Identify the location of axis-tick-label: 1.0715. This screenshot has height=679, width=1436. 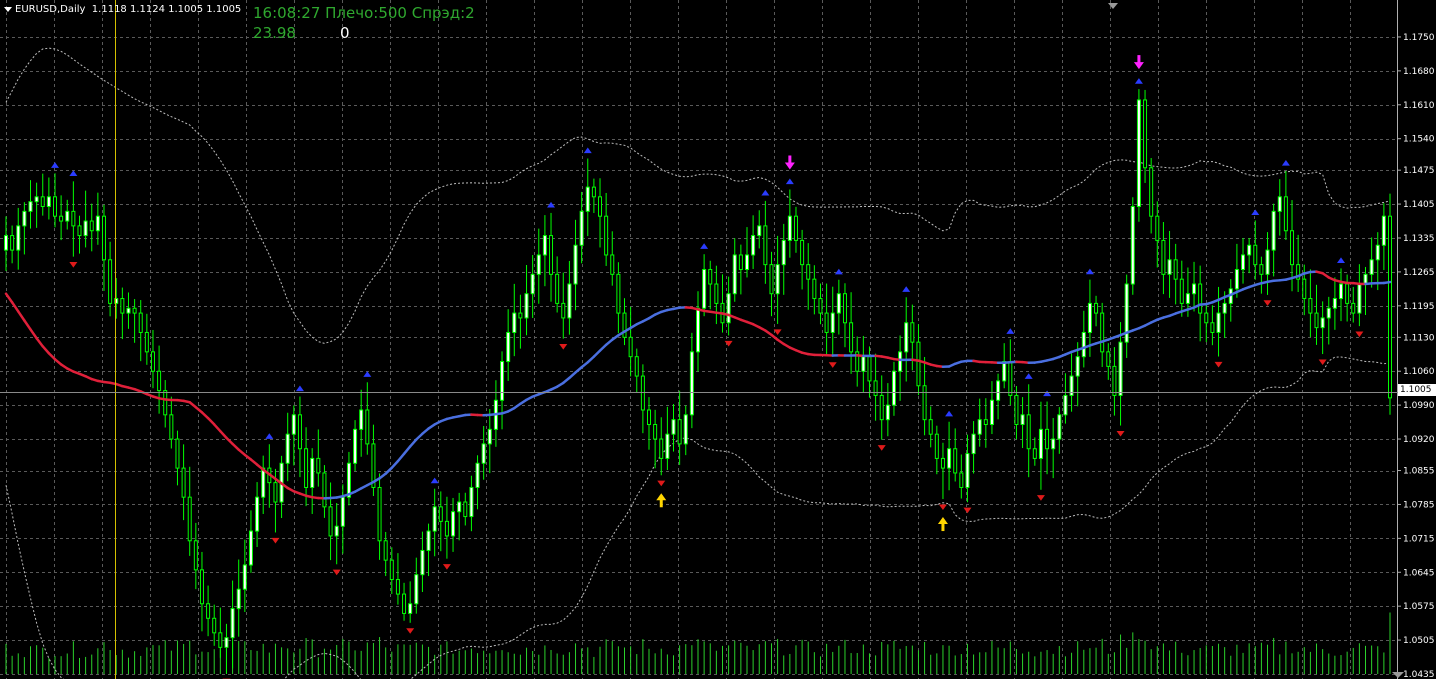
(1419, 539).